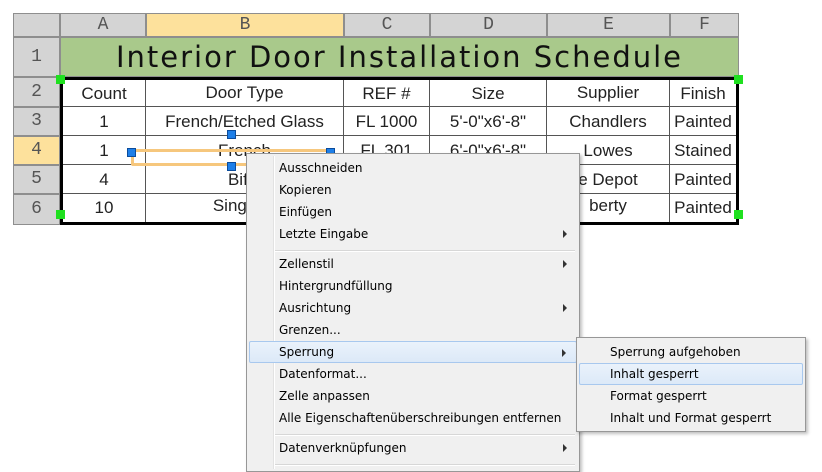  I want to click on table-grip-bottom-right, so click(738, 214).